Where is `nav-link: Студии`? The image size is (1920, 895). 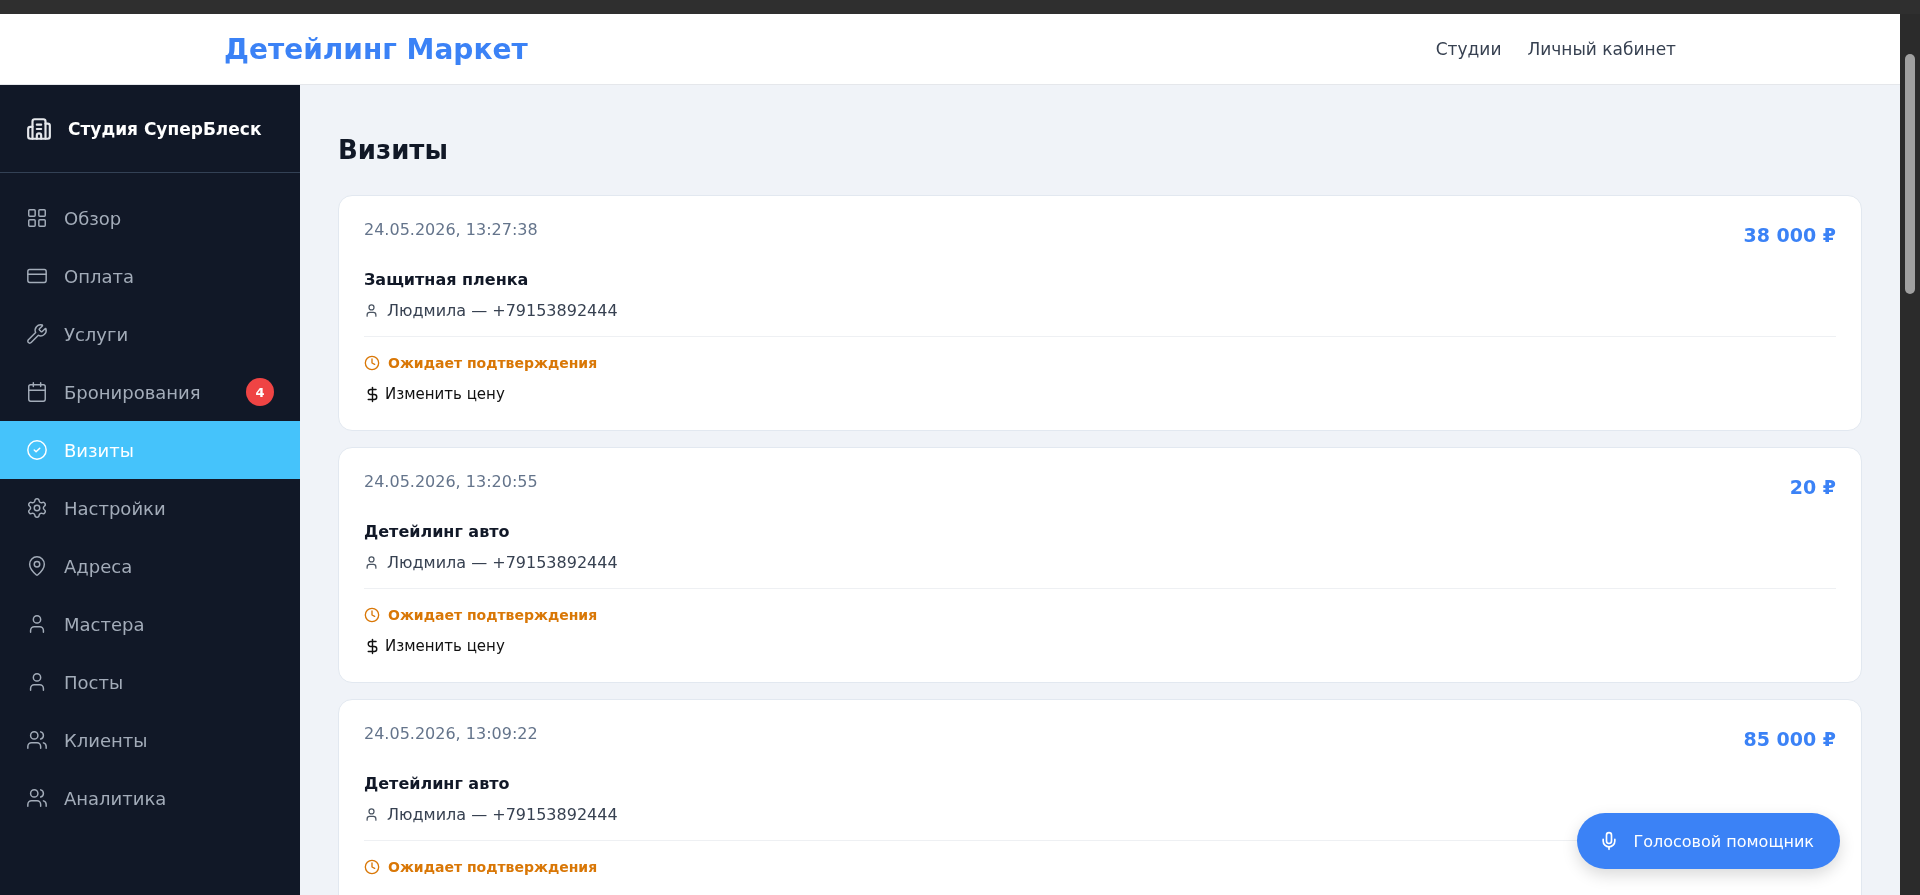 nav-link: Студии is located at coordinates (1468, 49).